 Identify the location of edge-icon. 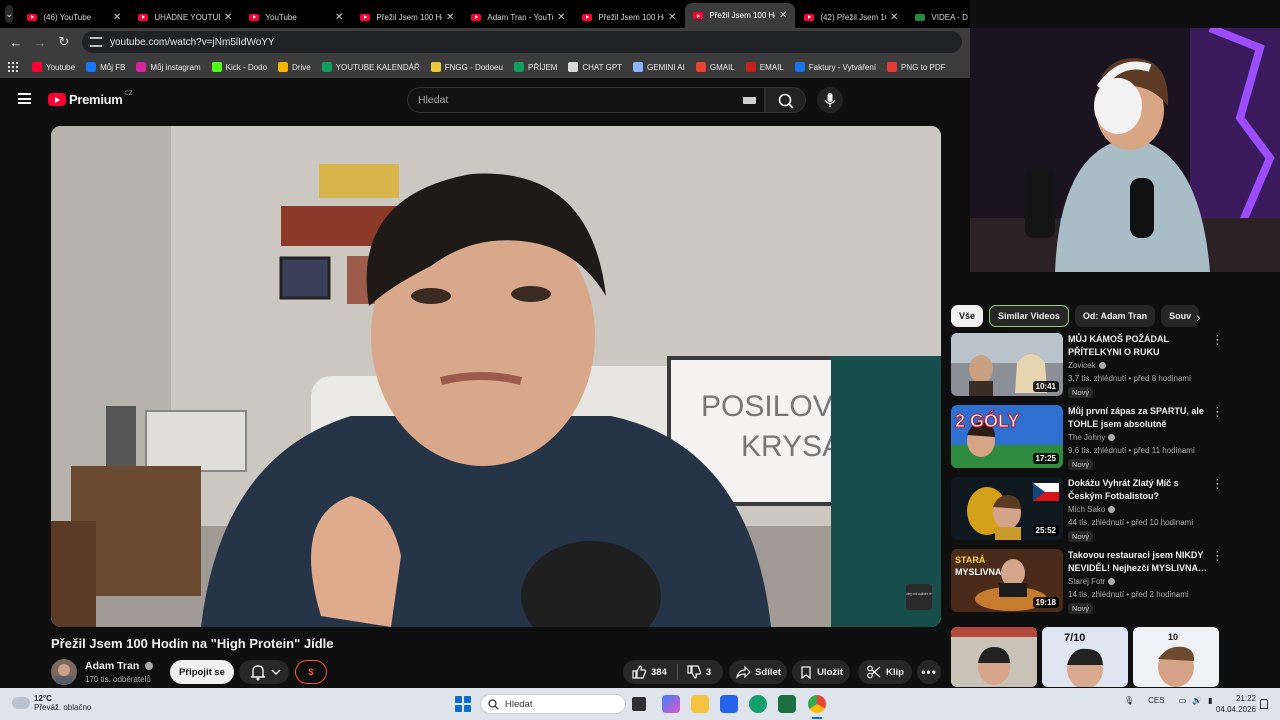
(758, 704).